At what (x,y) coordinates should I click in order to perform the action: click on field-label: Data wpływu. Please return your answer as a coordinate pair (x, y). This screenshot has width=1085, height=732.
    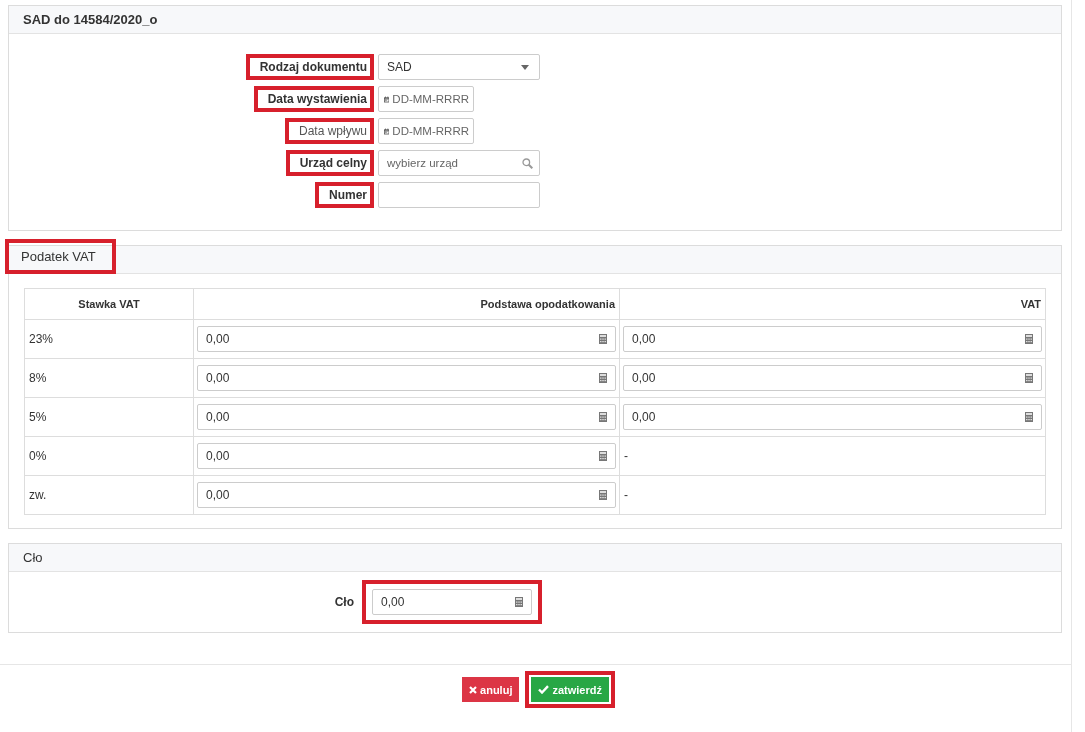
    Looking at the image, I should click on (329, 131).